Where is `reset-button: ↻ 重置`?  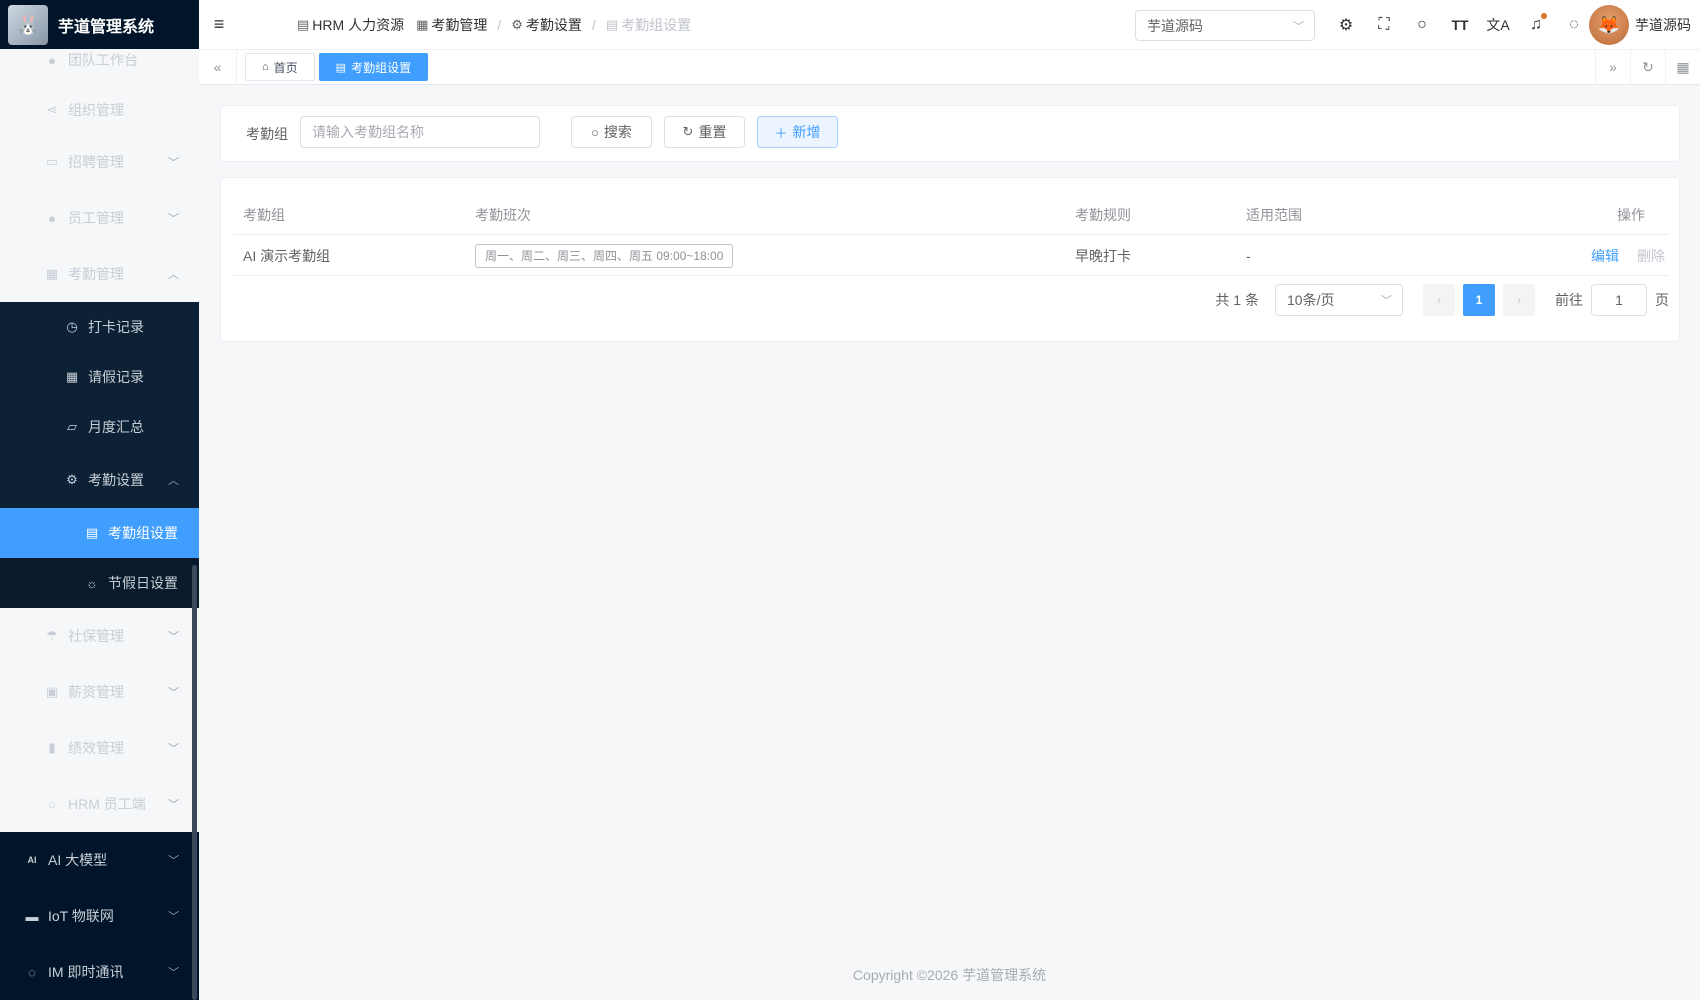 reset-button: ↻ 重置 is located at coordinates (704, 132).